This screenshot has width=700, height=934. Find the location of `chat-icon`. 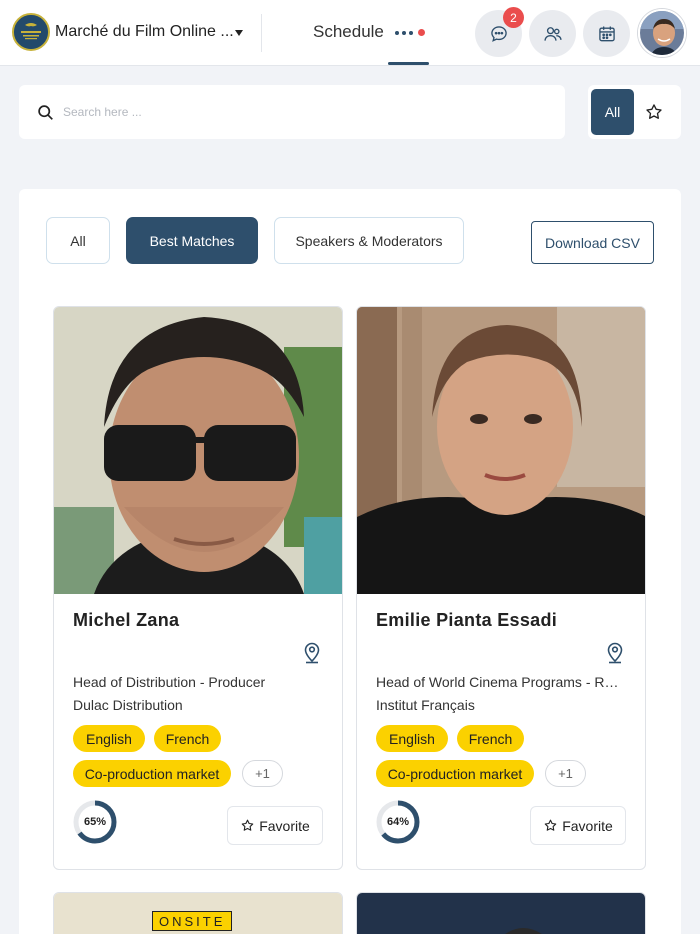

chat-icon is located at coordinates (498, 33).